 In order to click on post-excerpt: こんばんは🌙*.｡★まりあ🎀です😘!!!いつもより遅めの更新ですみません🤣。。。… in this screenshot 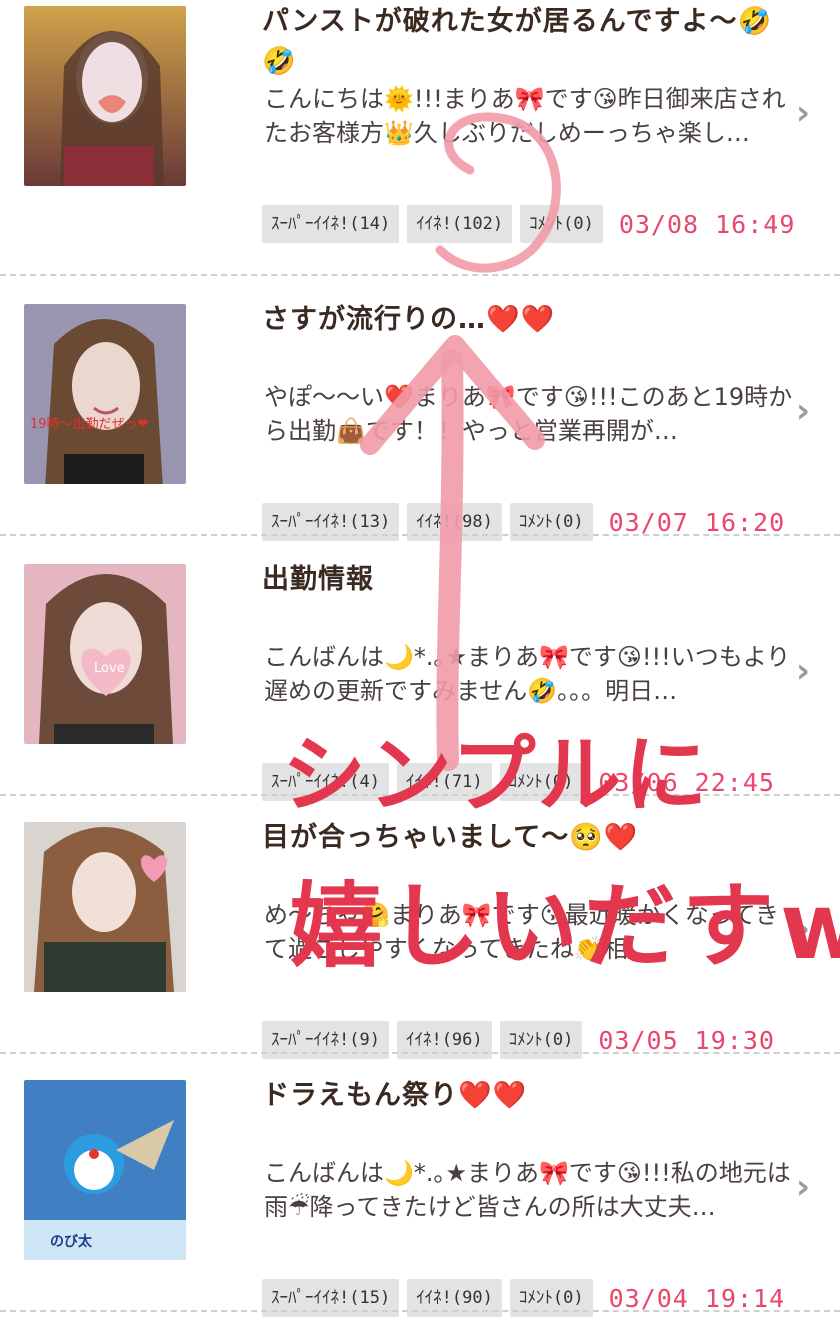, I will do `click(527, 674)`.